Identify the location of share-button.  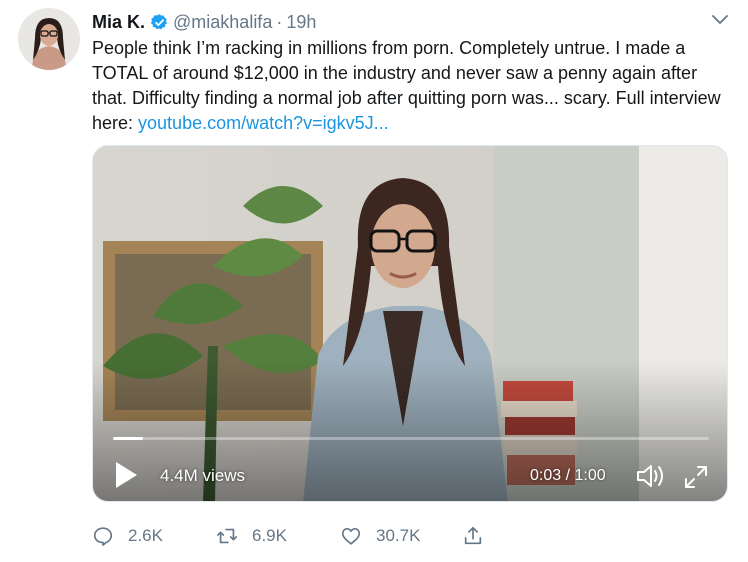
(473, 536).